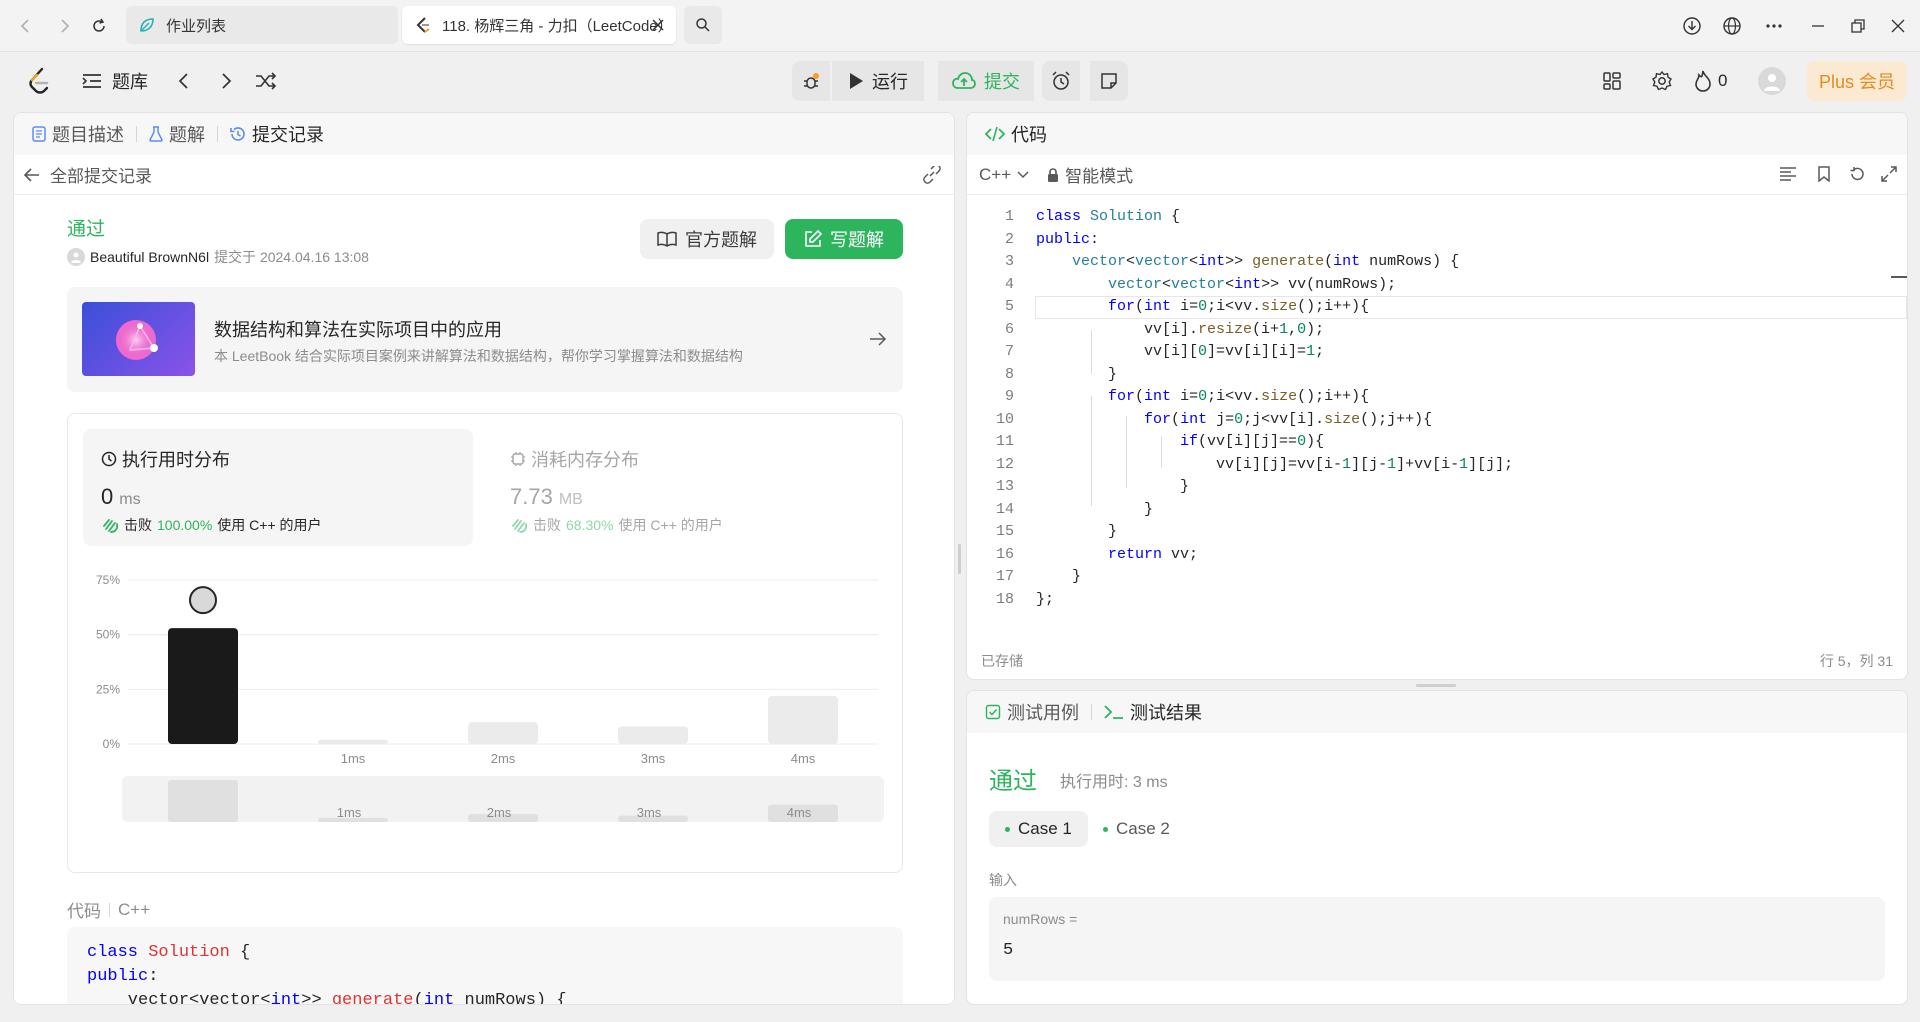 The height and width of the screenshot is (1022, 1920). Describe the element at coordinates (485, 713) in the screenshot. I see `runtime-distribution-chart: 75% 50% 25% 0% 1ms 2ms 3ms 4ms 1ms 2ms 3ms 4ms` at that location.